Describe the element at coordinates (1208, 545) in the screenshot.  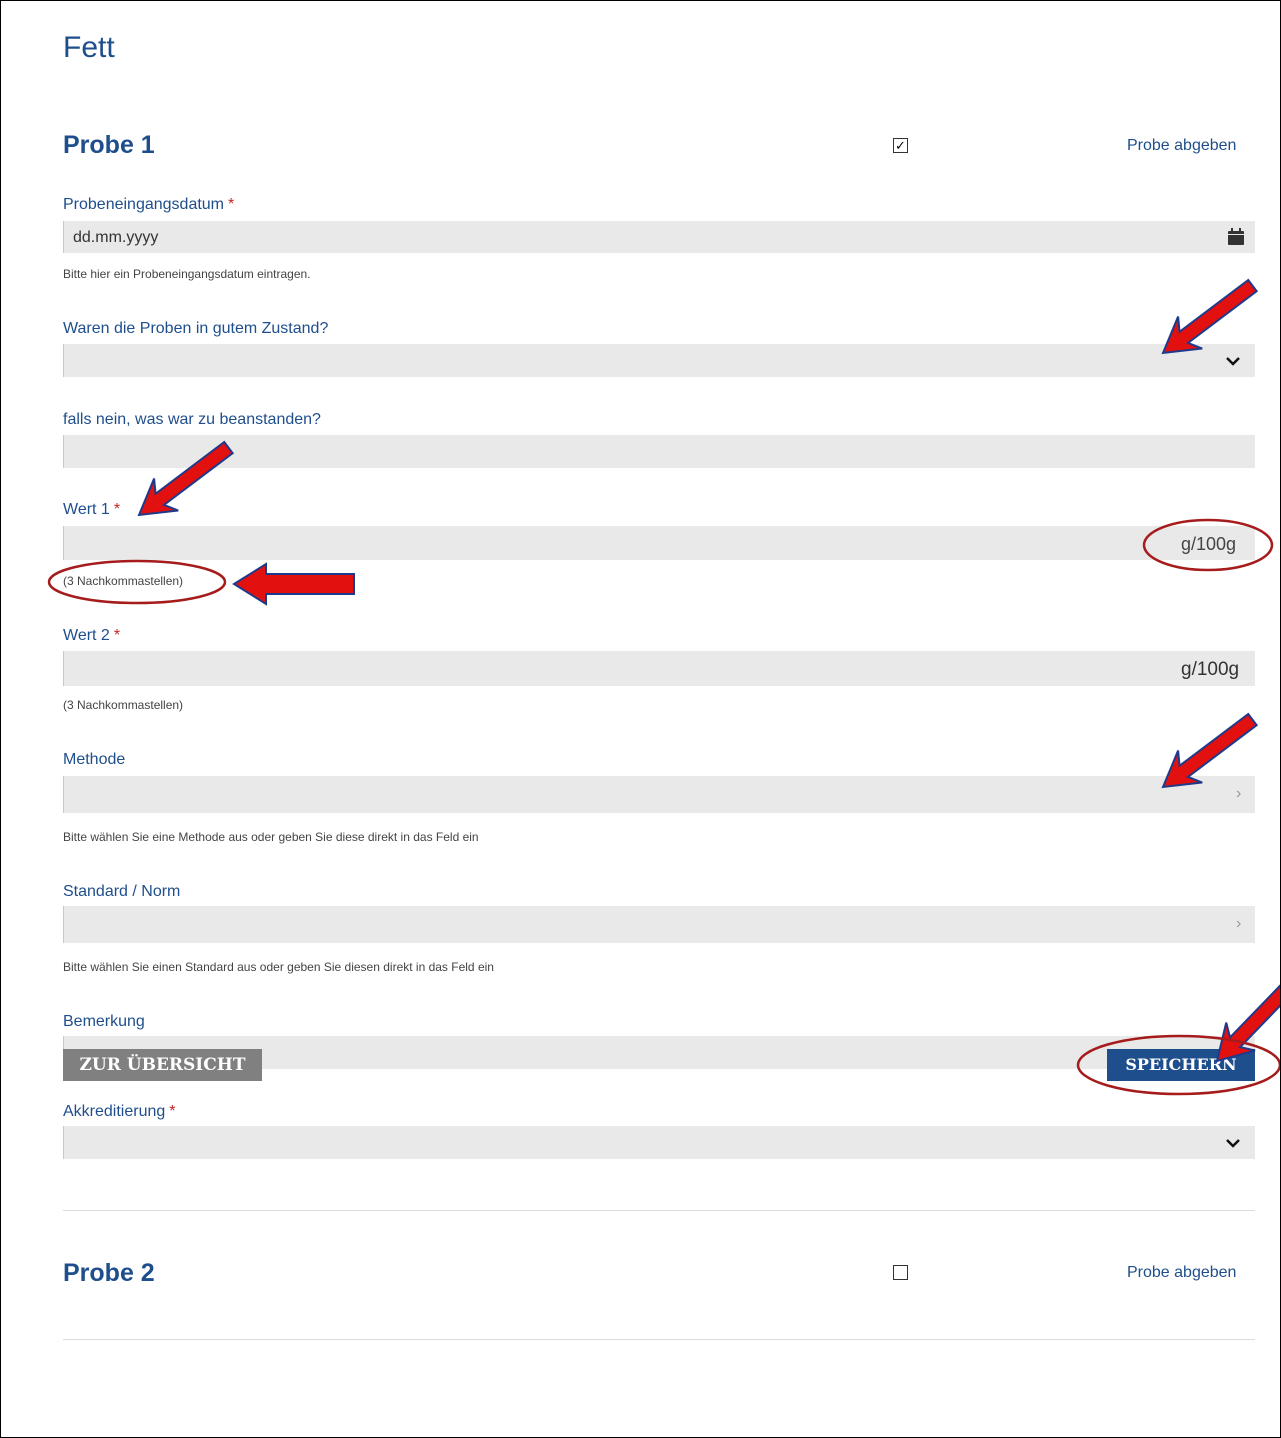
I see `annotation-ellipse-unit` at that location.